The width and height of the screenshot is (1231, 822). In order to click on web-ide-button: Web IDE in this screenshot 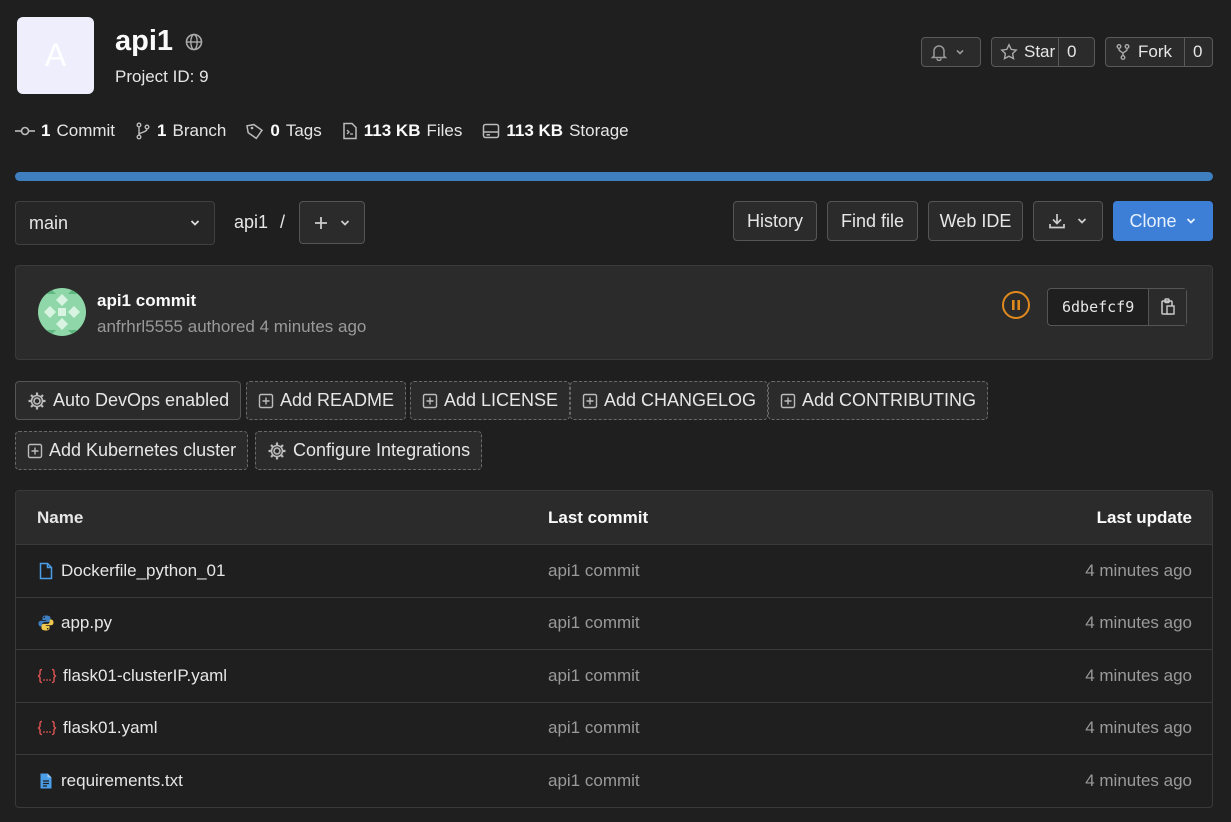, I will do `click(975, 221)`.